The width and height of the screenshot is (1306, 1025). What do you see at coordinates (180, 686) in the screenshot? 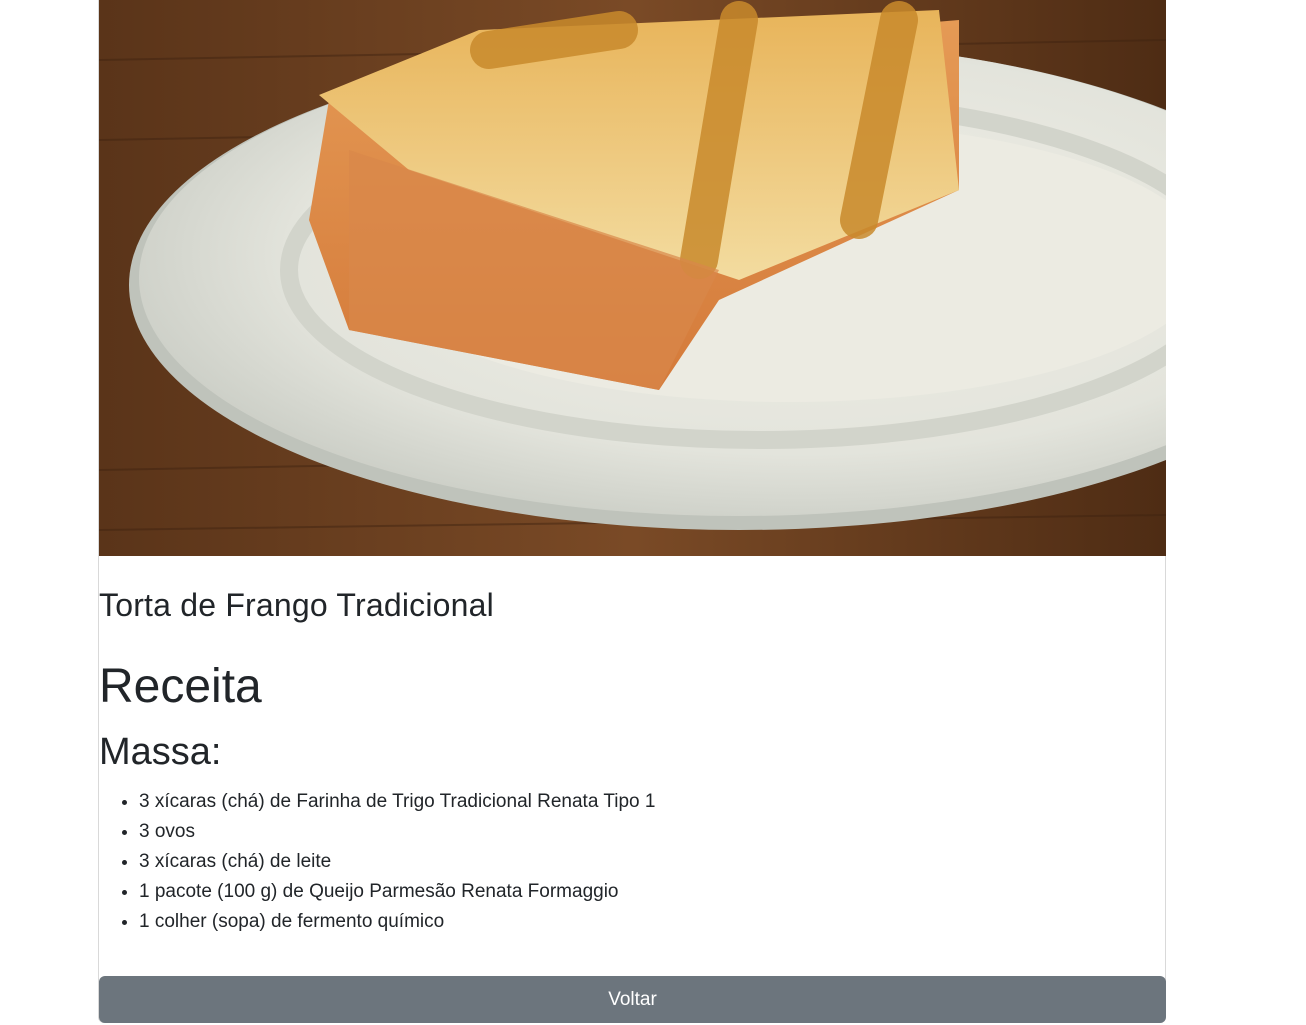
I see `recipe-section-heading: Receita` at bounding box center [180, 686].